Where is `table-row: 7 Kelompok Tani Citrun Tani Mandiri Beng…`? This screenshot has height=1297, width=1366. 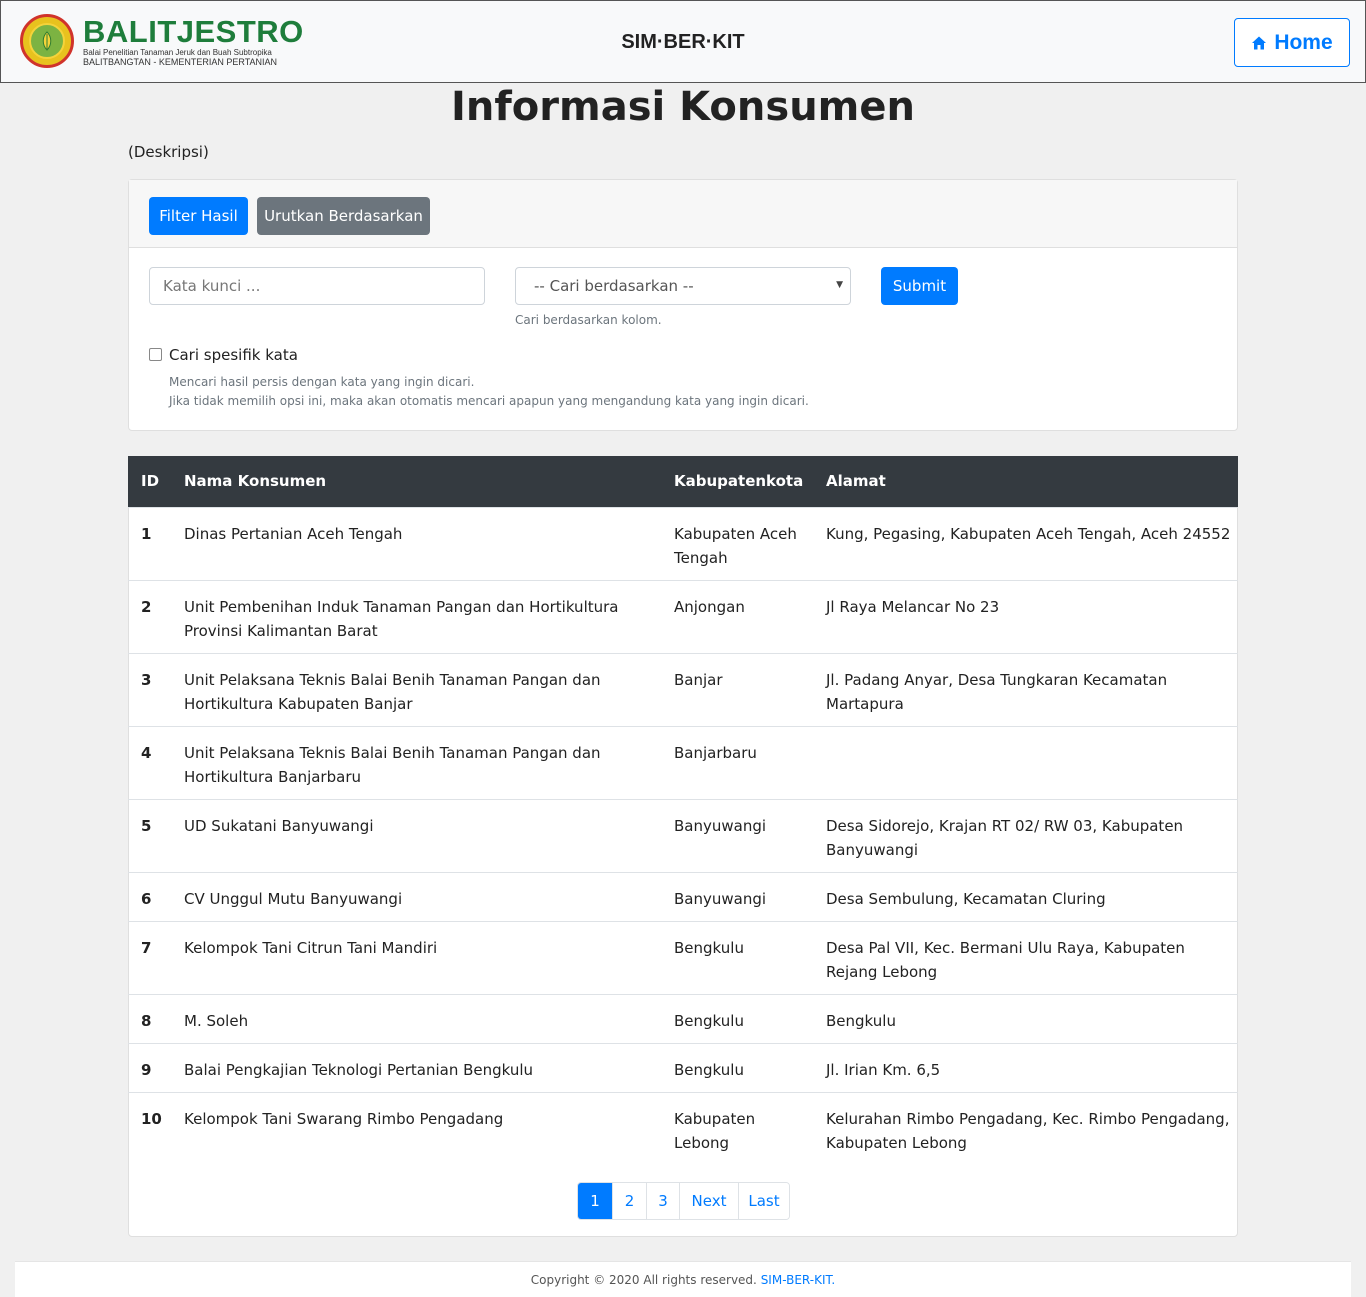 table-row: 7 Kelompok Tani Citrun Tani Mandiri Beng… is located at coordinates (683, 957).